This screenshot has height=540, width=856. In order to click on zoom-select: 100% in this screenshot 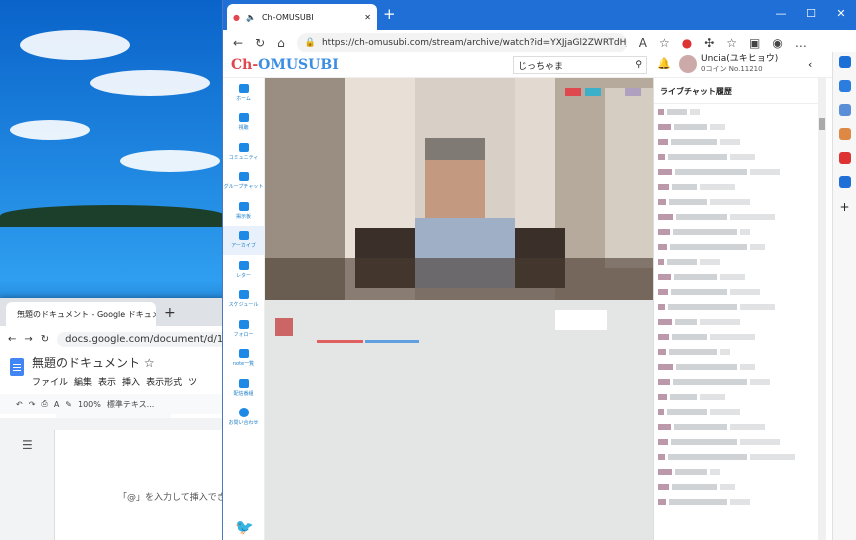, I will do `click(89, 404)`.